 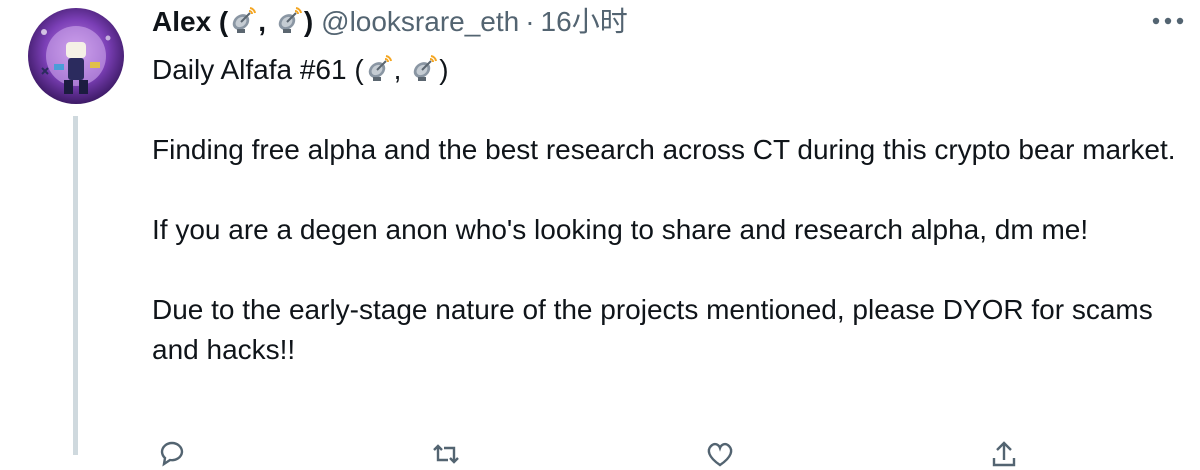 I want to click on like-button, so click(x=720, y=454).